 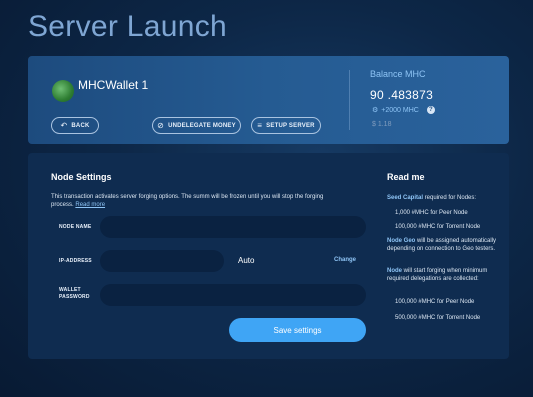 I want to click on readme-seed: Seed Capital required for Nodes:, so click(x=444, y=198).